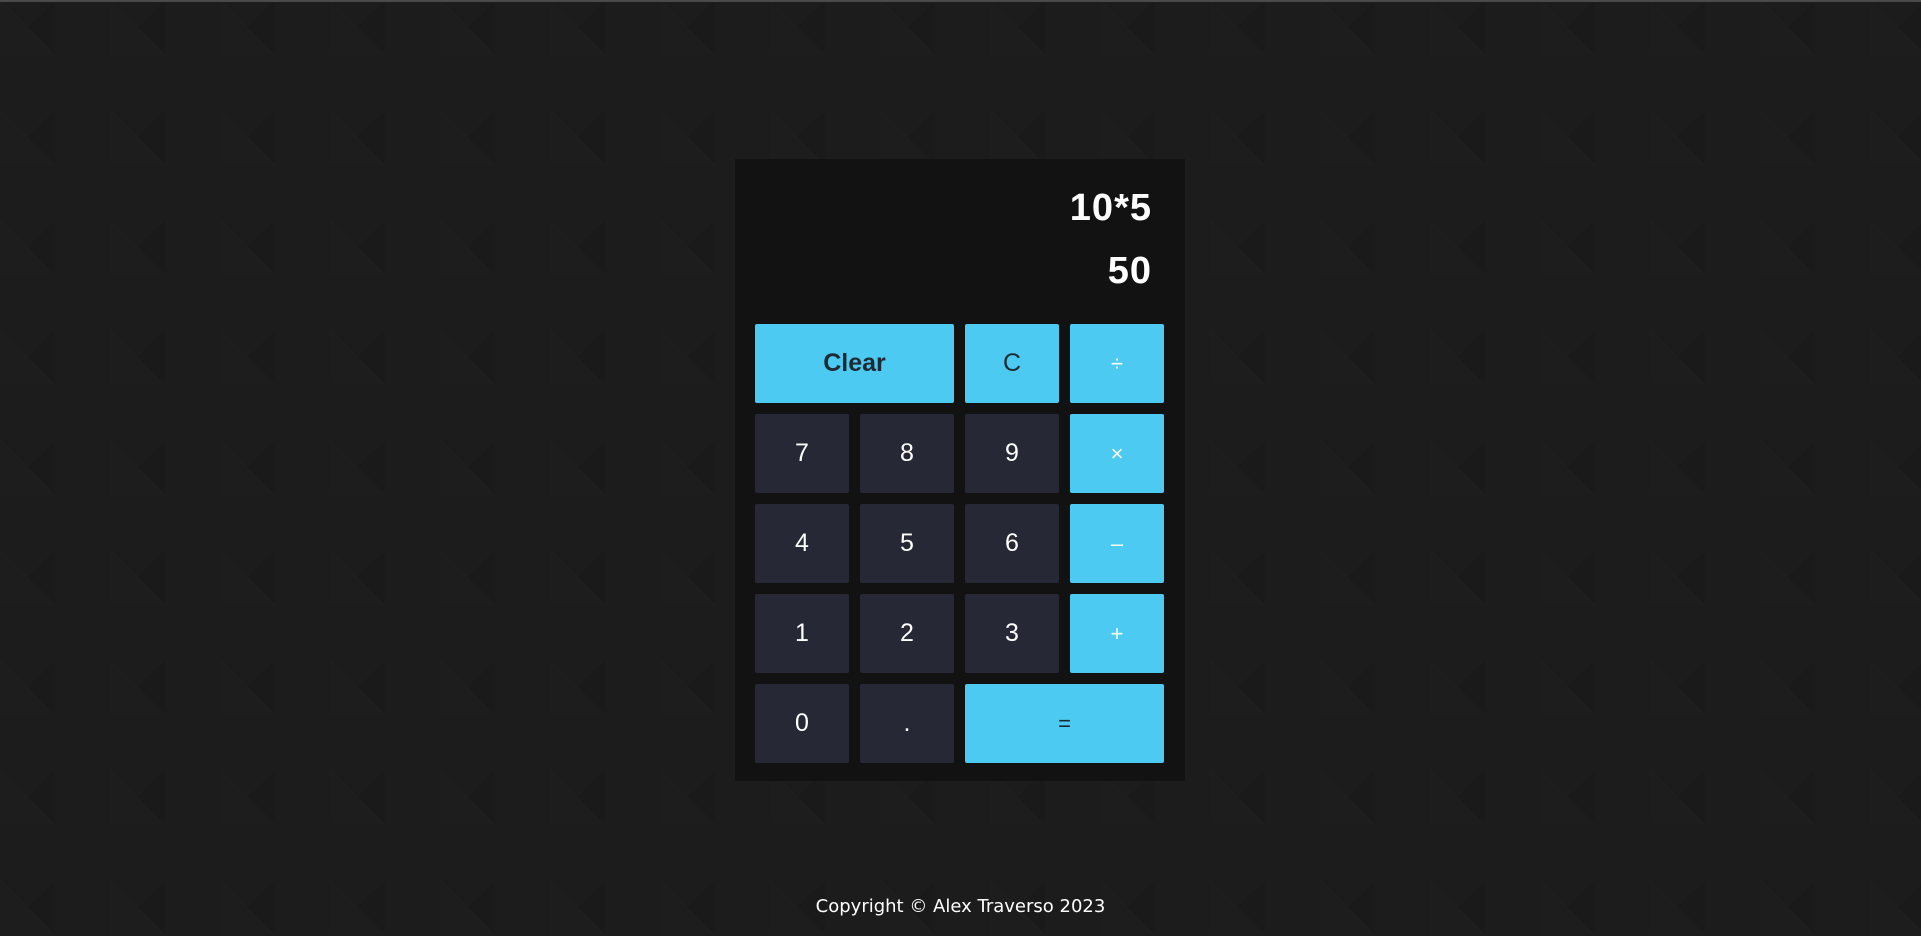  I want to click on multiply-button: ×, so click(1117, 453).